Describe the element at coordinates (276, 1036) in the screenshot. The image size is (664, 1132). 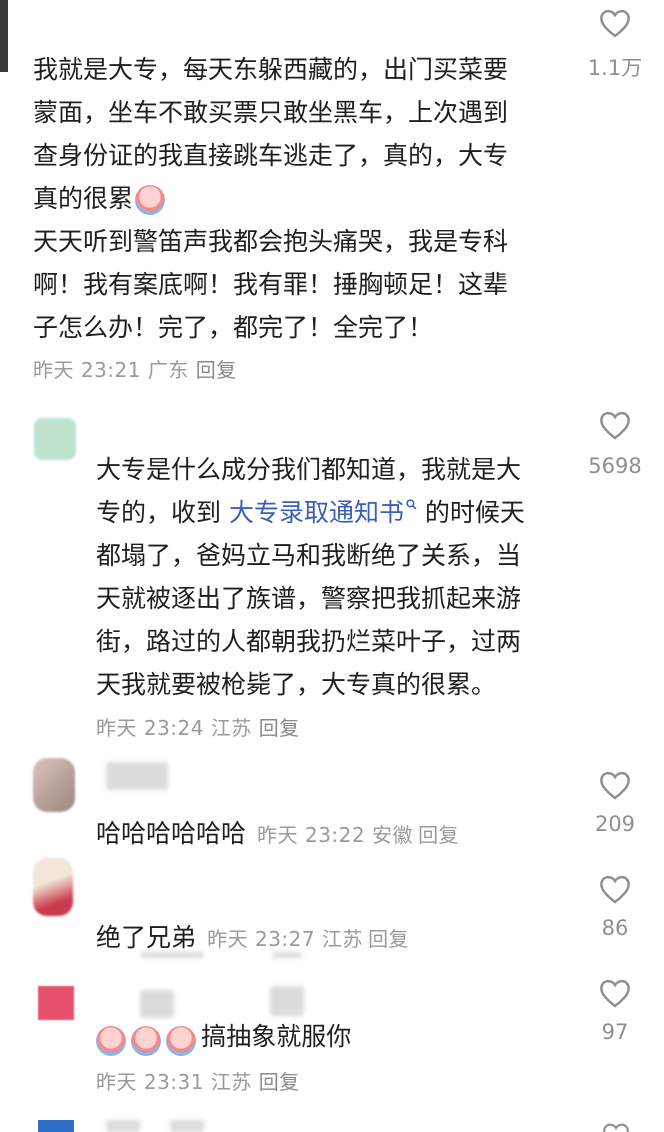
I see `comment-text: 搞抽象就服你` at that location.